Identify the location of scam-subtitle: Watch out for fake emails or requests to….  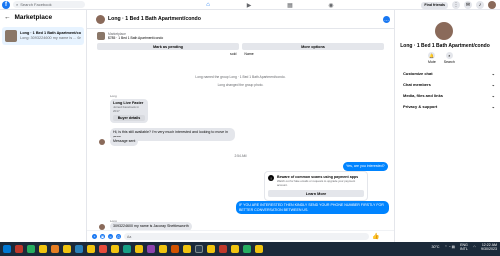
(316, 183).